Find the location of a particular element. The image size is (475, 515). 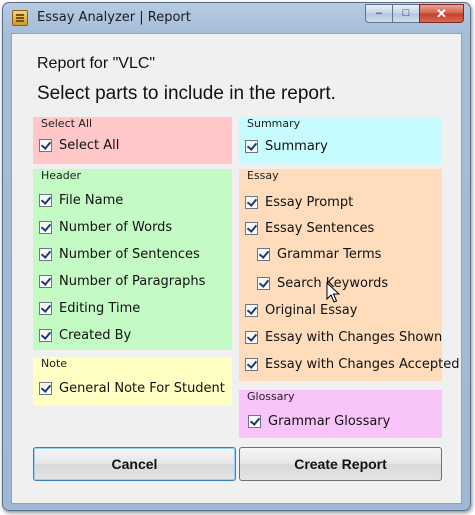

essay-sentences-checkbox: Essay Sentences is located at coordinates (309, 228).